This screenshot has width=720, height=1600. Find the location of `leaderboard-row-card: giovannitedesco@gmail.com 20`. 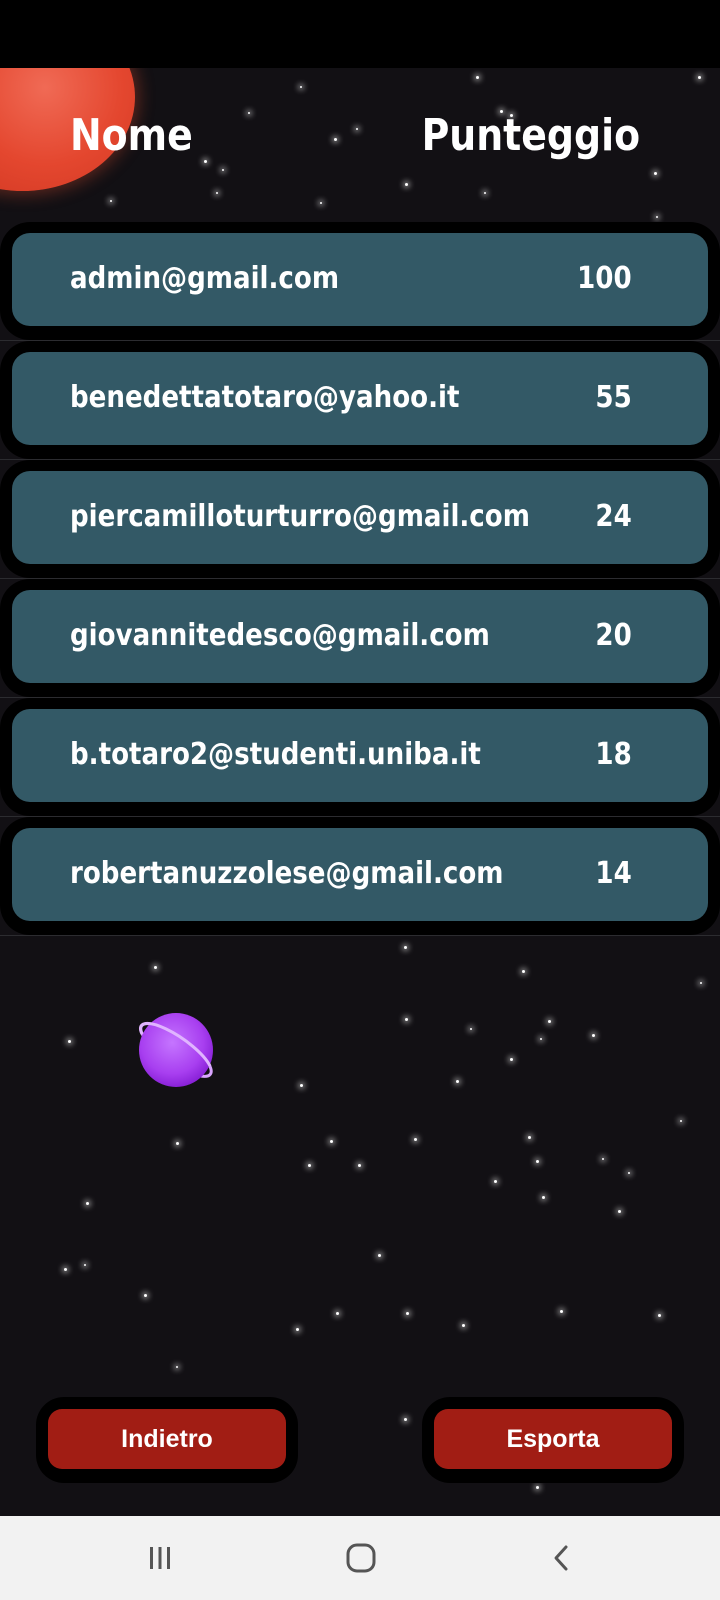

leaderboard-row-card: giovannitedesco@gmail.com 20 is located at coordinates (360, 636).